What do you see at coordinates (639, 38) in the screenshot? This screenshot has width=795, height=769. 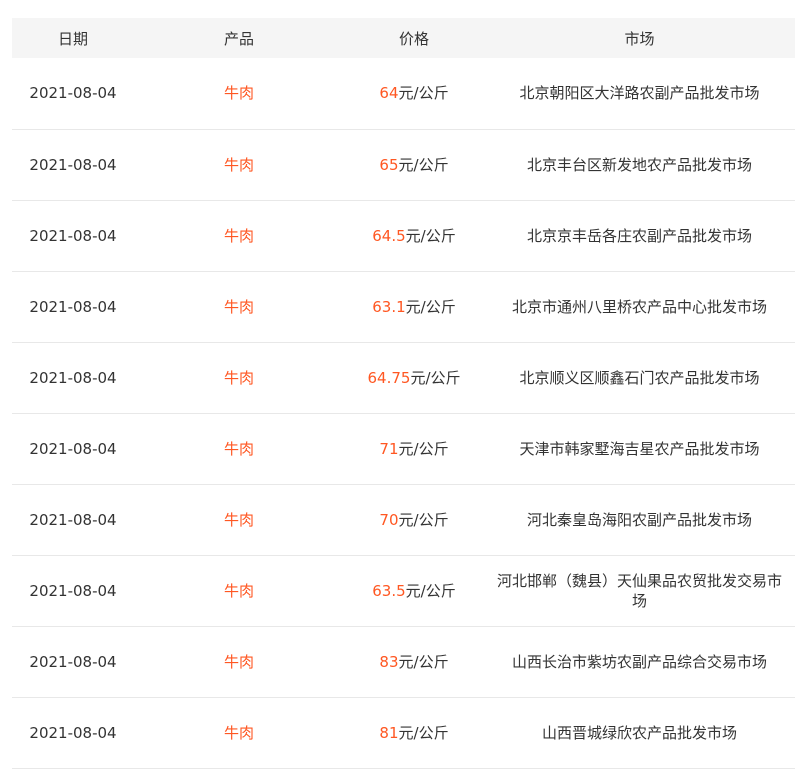 I see `column-header-market: 市场` at bounding box center [639, 38].